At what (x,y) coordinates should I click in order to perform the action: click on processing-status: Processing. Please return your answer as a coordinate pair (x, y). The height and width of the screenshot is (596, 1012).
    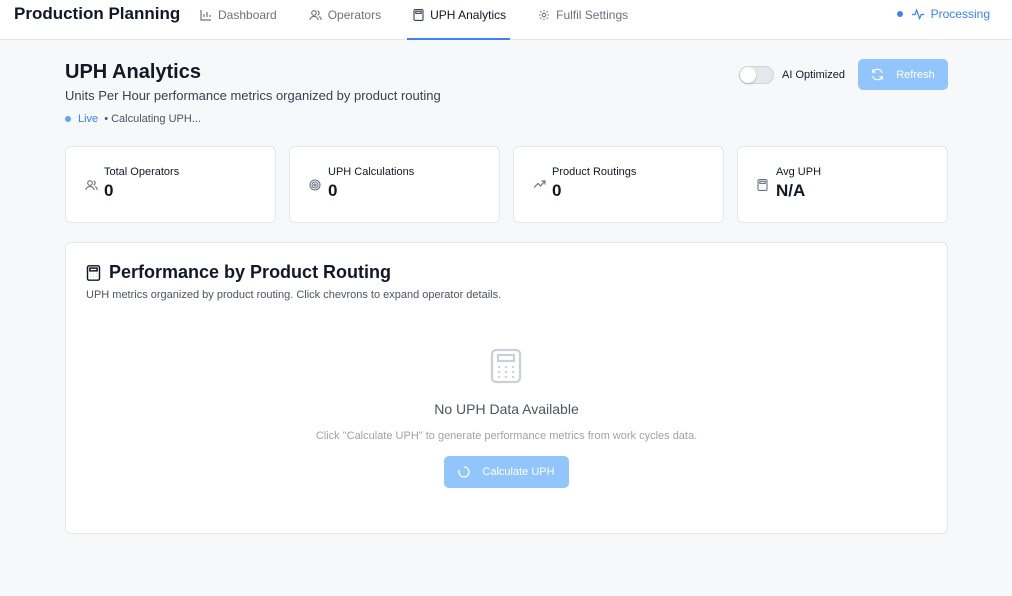
    Looking at the image, I should click on (943, 14).